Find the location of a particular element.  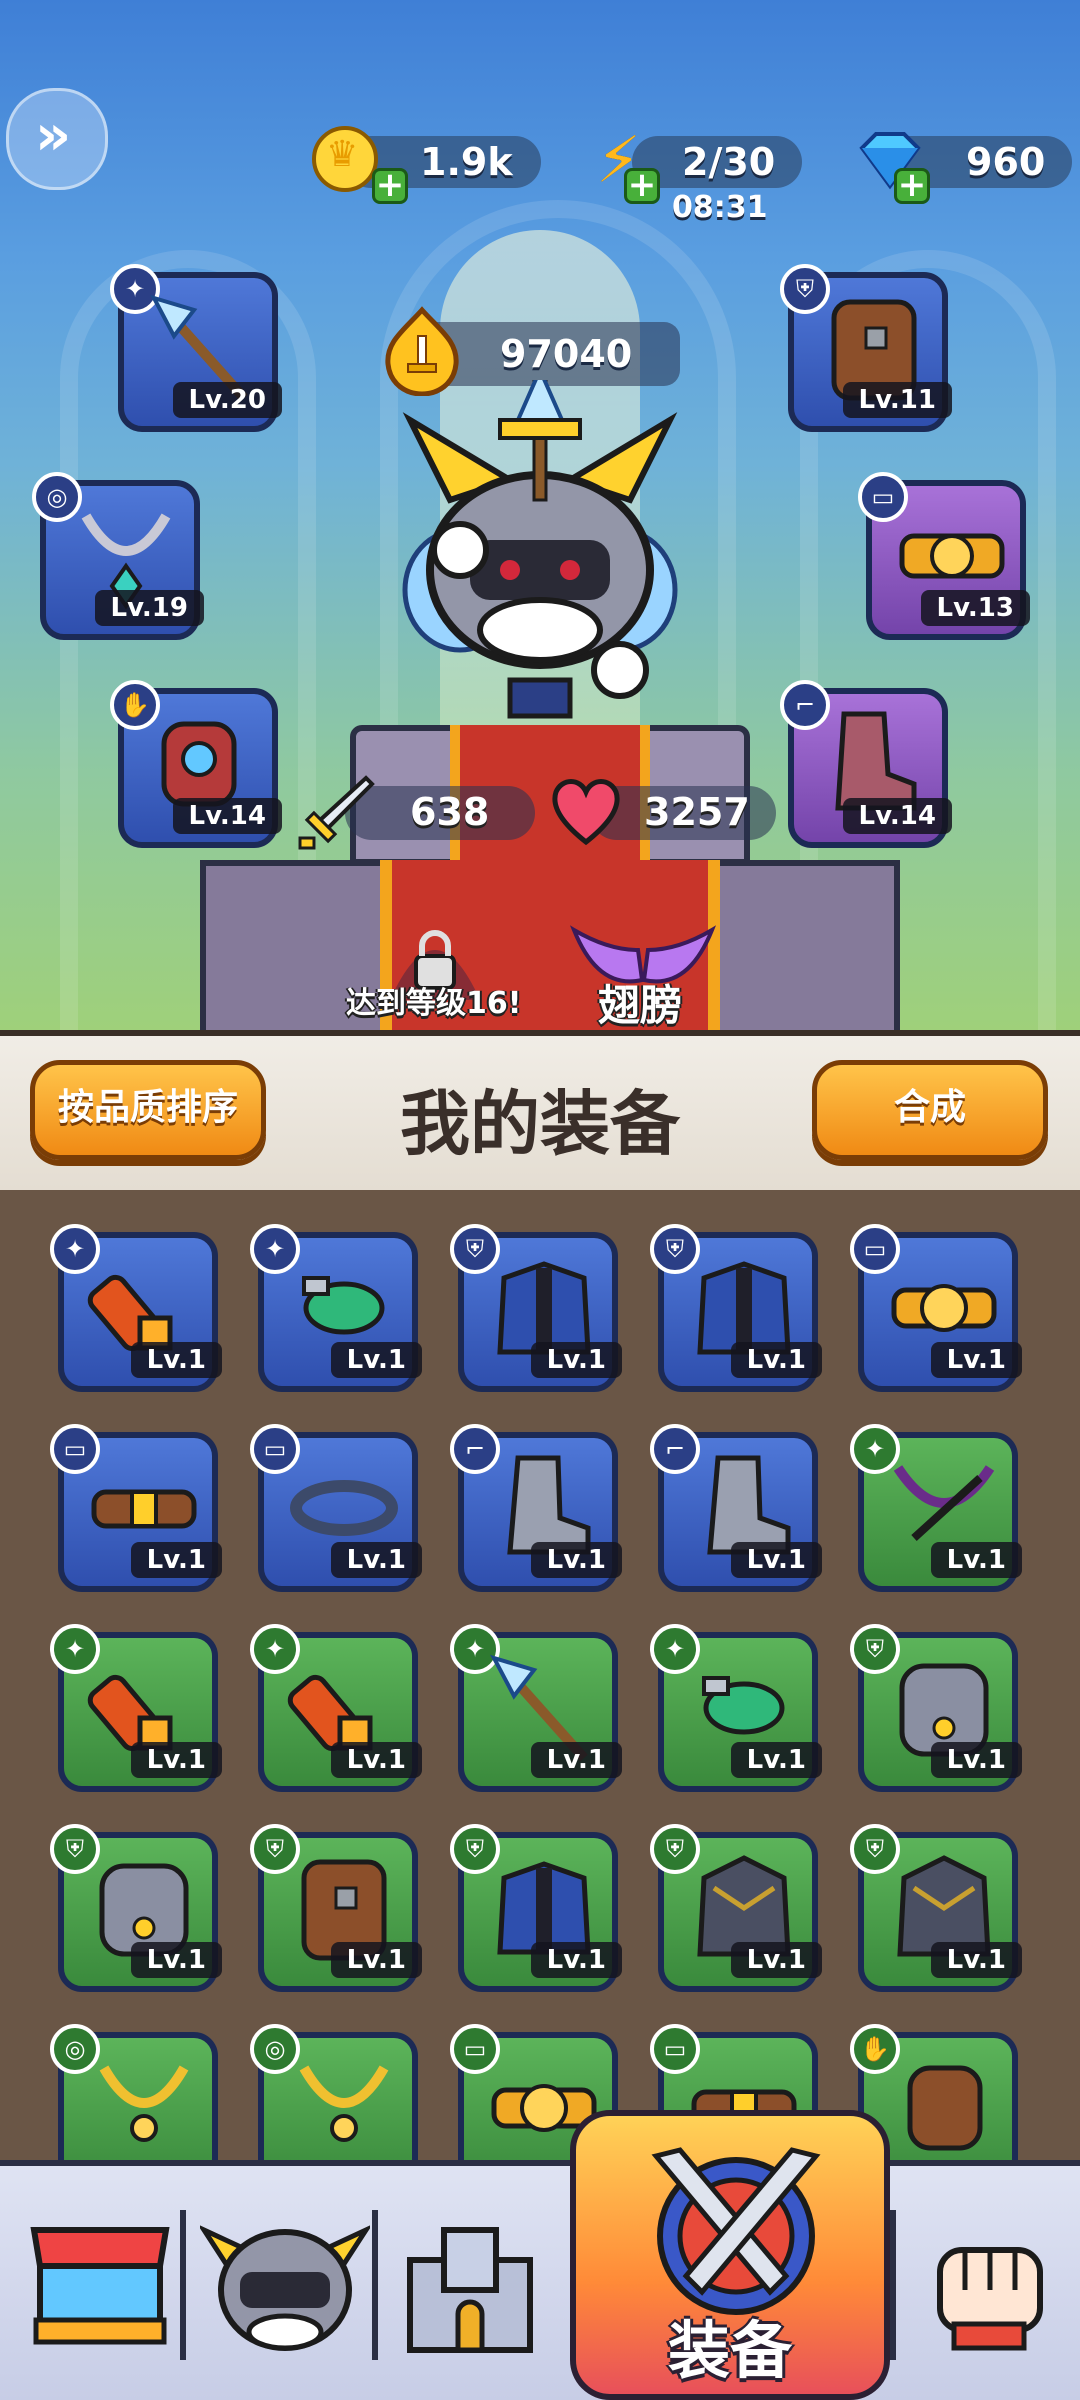

energy-amount: 2/30 is located at coordinates (729, 162).